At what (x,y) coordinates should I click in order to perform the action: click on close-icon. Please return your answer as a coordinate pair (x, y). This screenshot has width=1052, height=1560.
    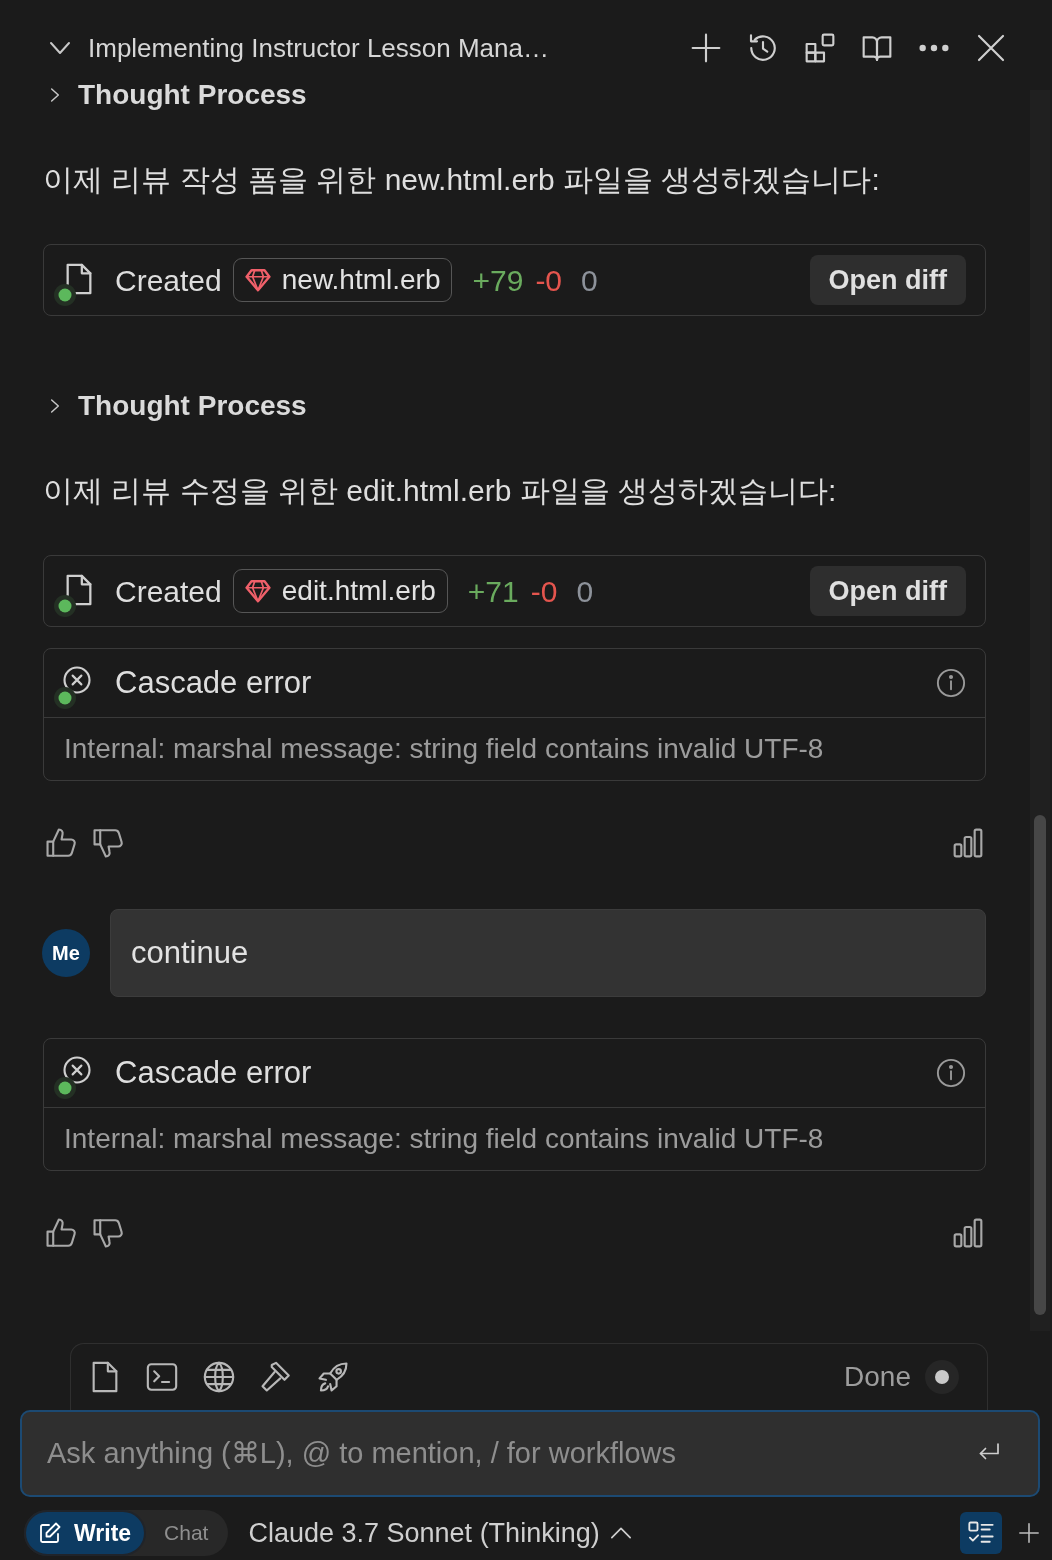
    Looking at the image, I should click on (991, 48).